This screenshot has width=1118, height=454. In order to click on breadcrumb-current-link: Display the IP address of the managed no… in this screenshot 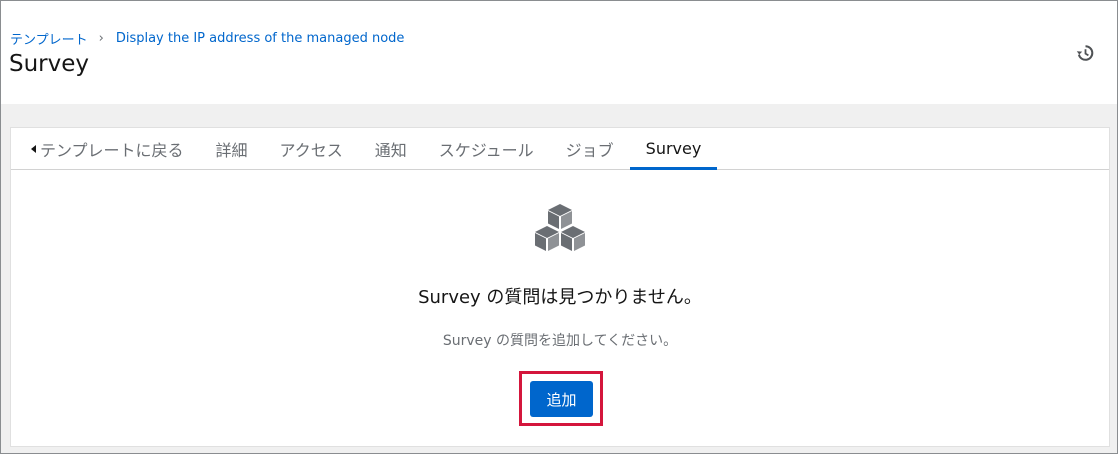, I will do `click(260, 38)`.